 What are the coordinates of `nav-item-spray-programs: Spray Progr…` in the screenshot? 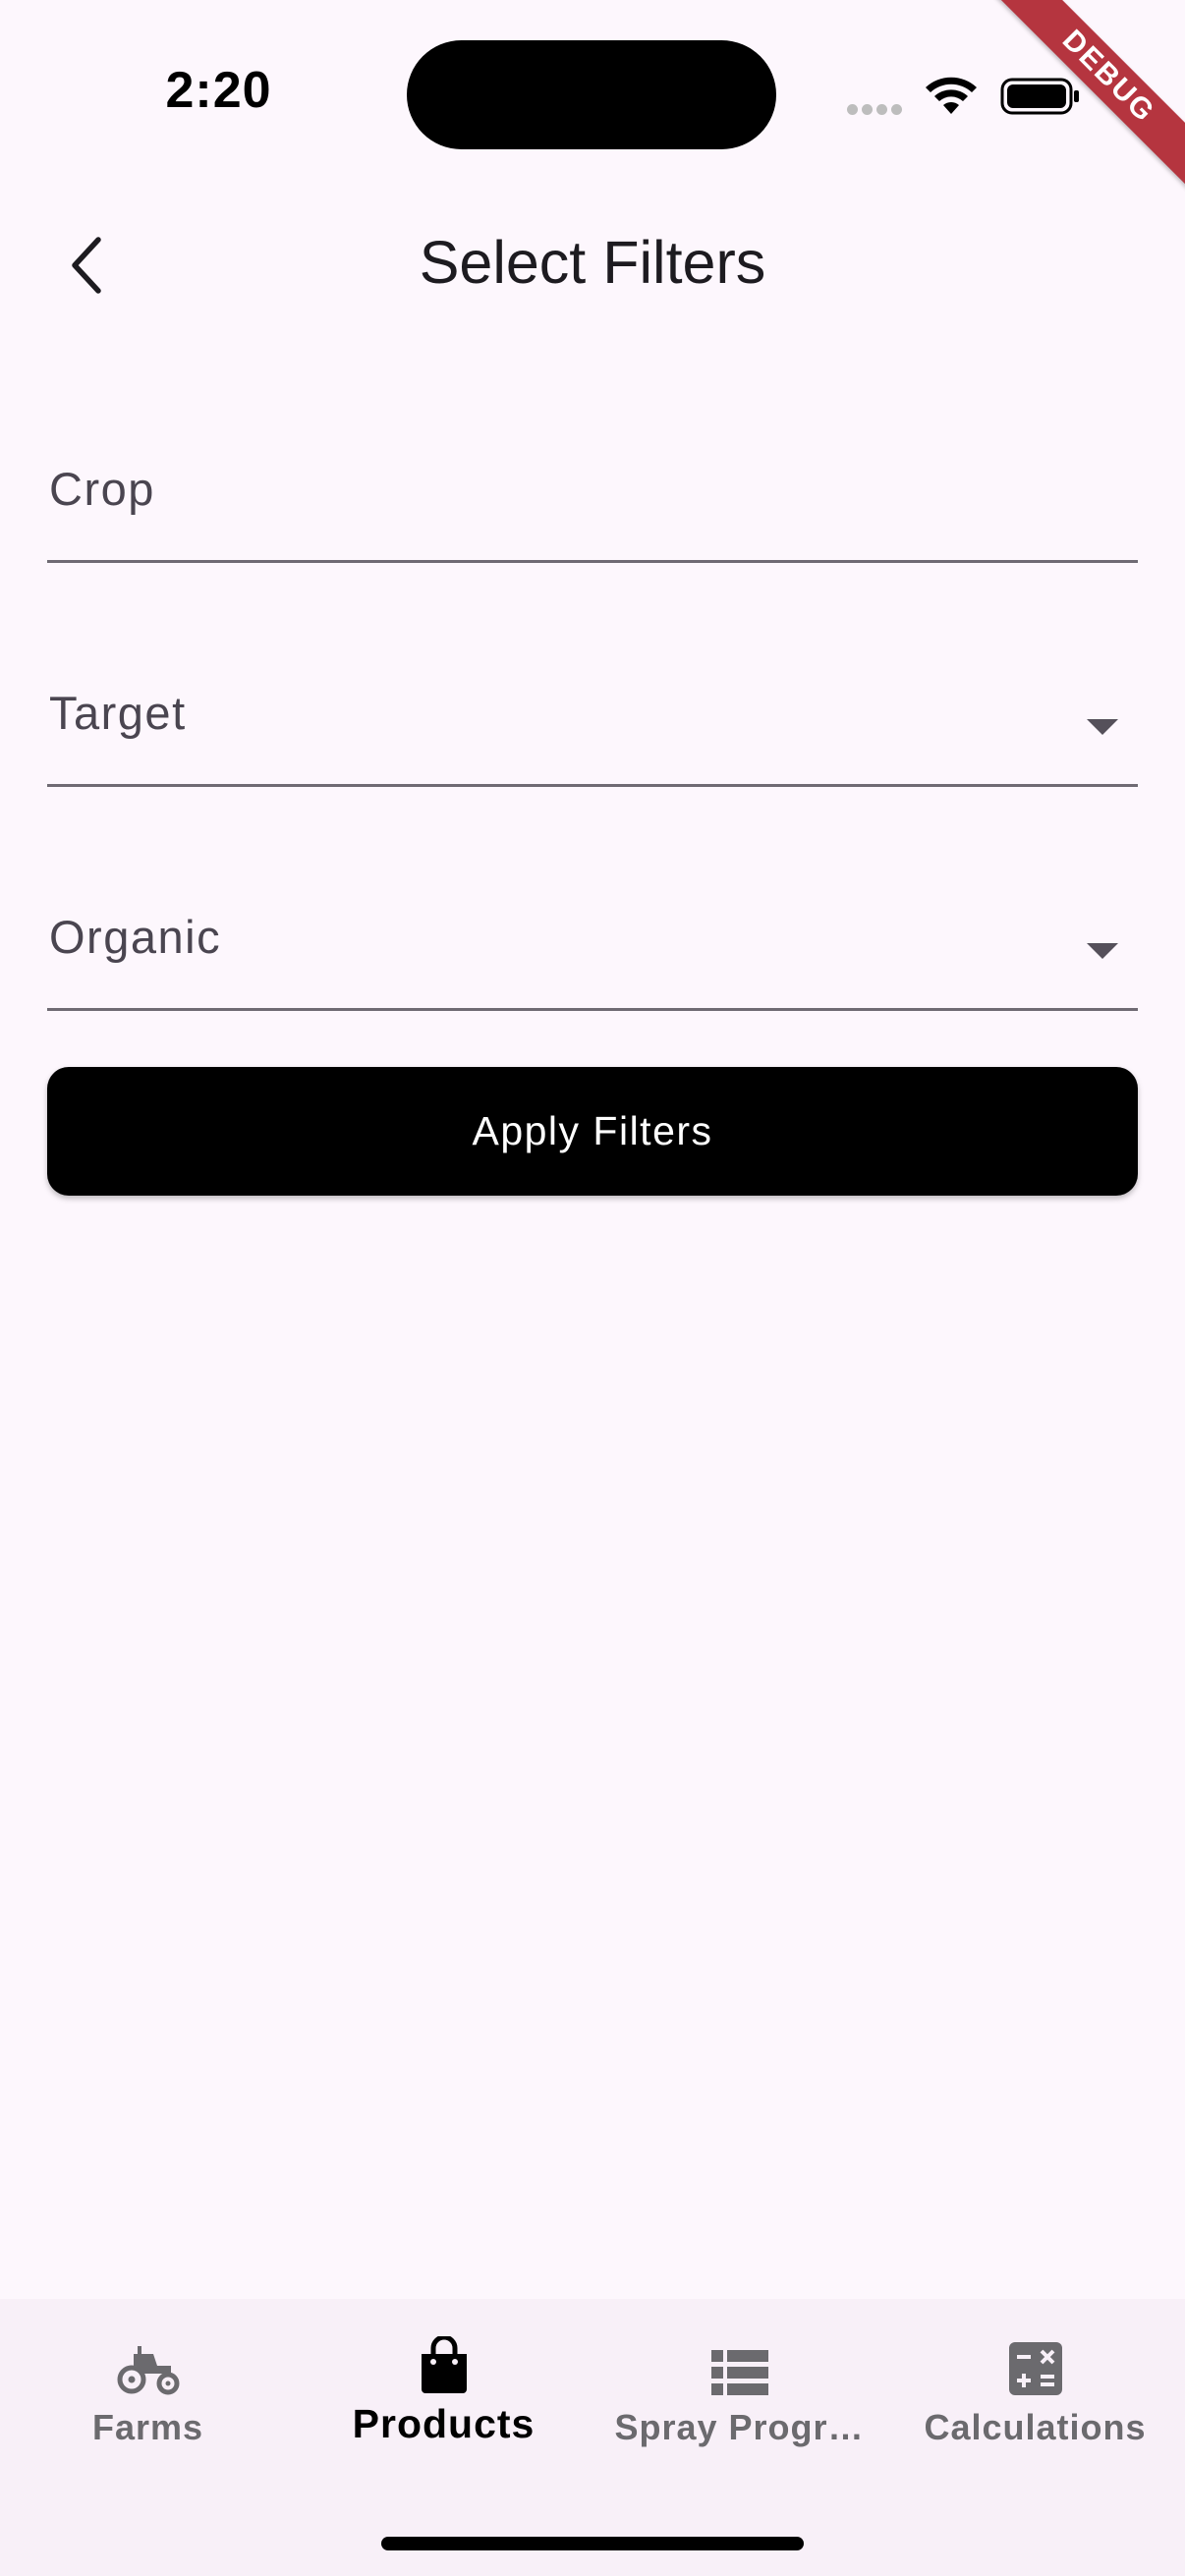 It's located at (740, 2382).